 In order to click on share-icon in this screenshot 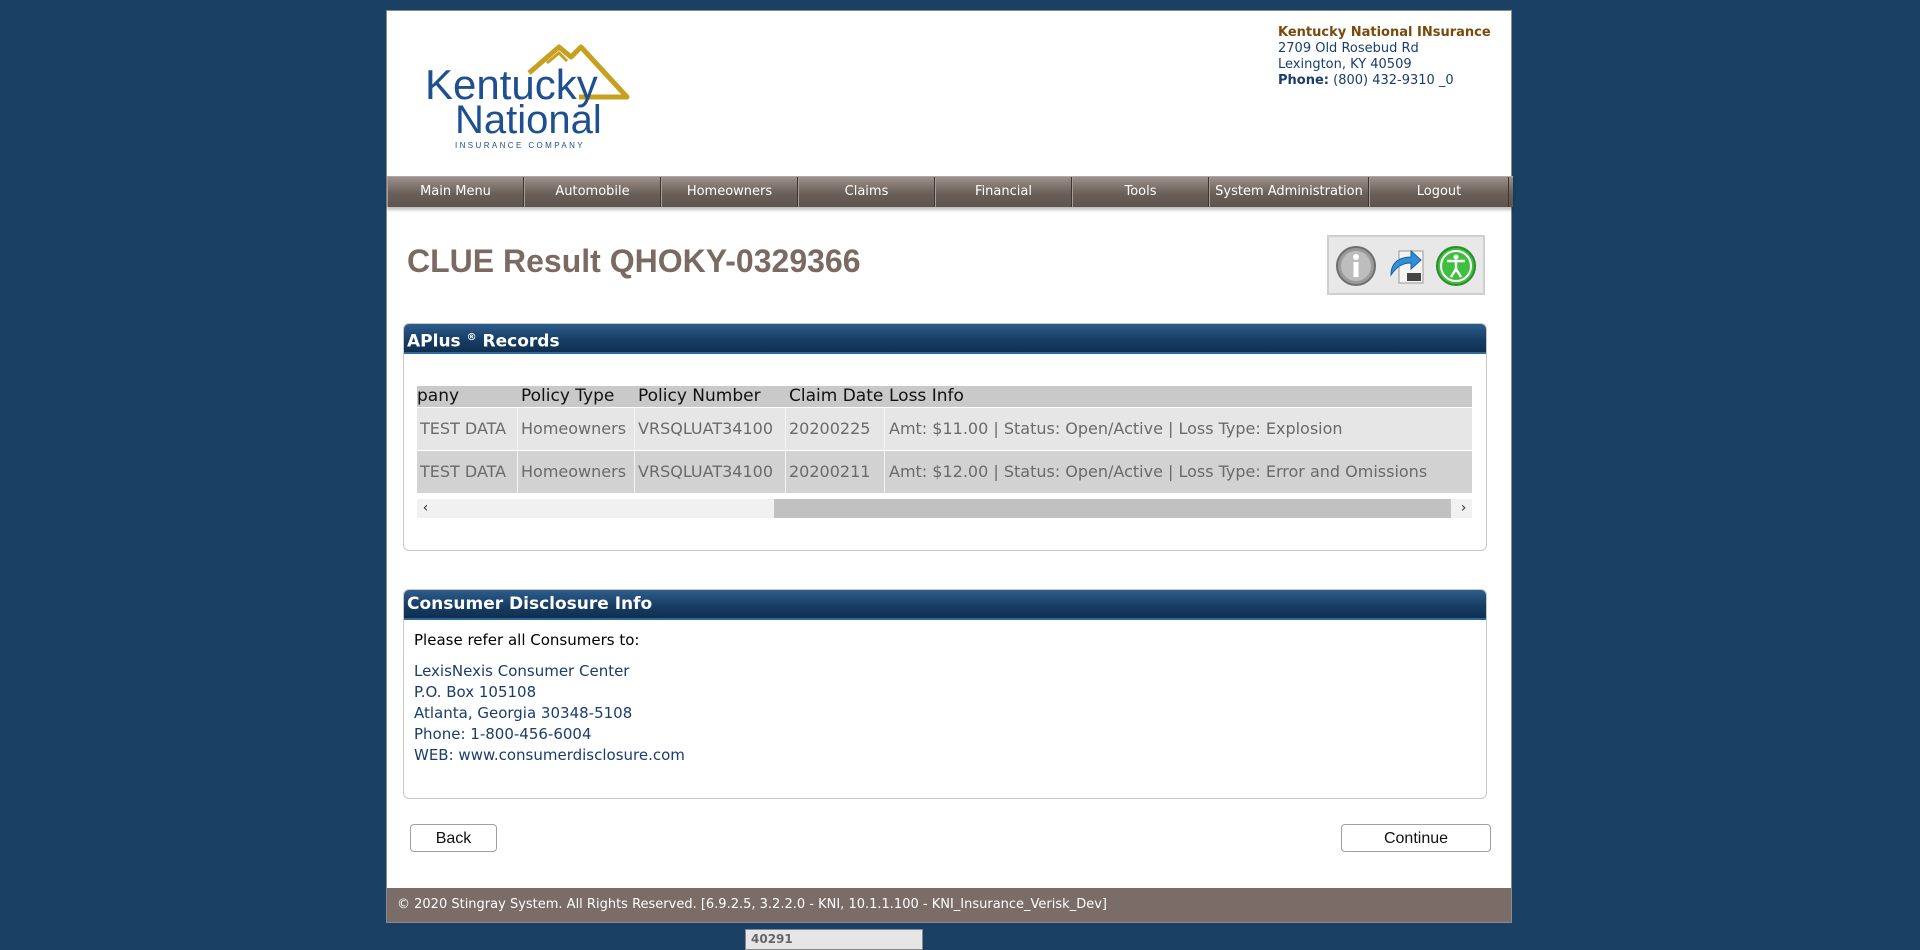, I will do `click(1406, 266)`.